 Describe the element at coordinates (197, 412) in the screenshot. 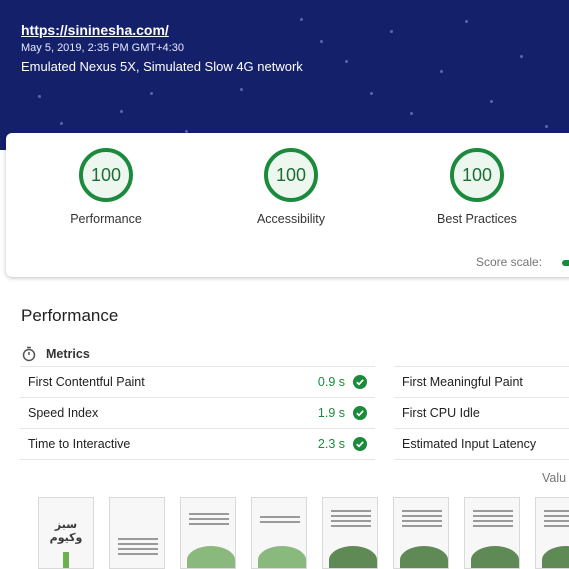

I see `metric-speed-index: Speed Index 1.9 s` at that location.